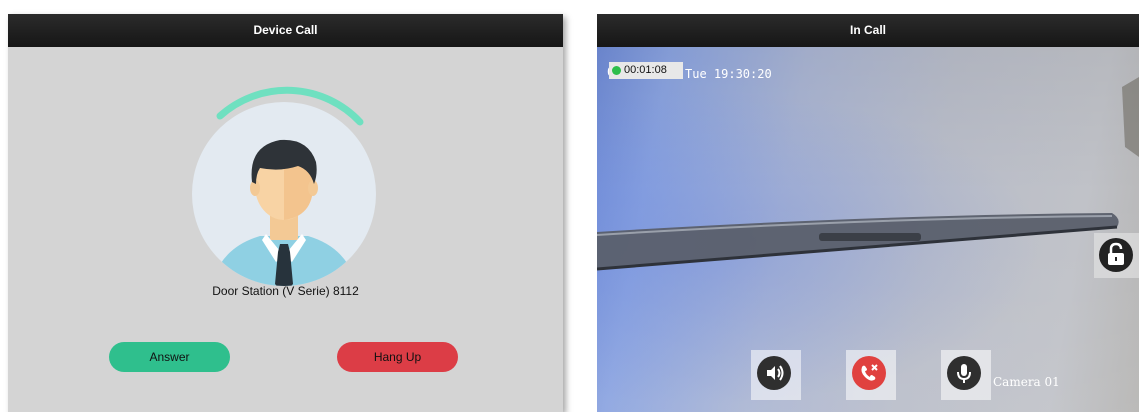 The width and height of the screenshot is (1139, 412). I want to click on device-call-title: Device Call, so click(285, 30).